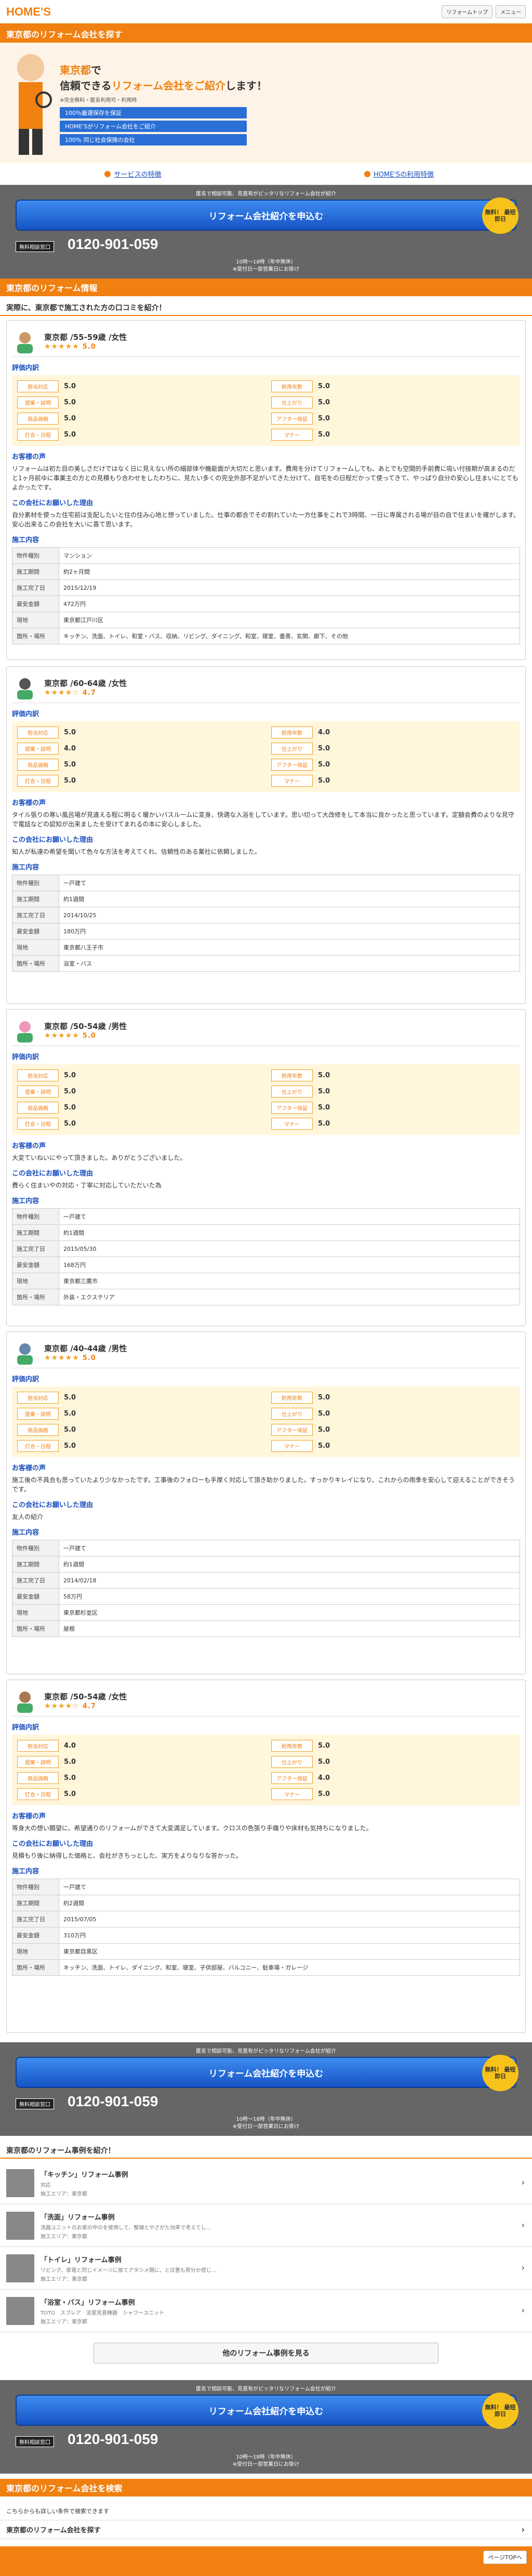 The height and width of the screenshot is (2576, 532). I want to click on case-item: 「キッチン」リフォーム事例 対応 施工エリア：東京都 ›, so click(266, 2183).